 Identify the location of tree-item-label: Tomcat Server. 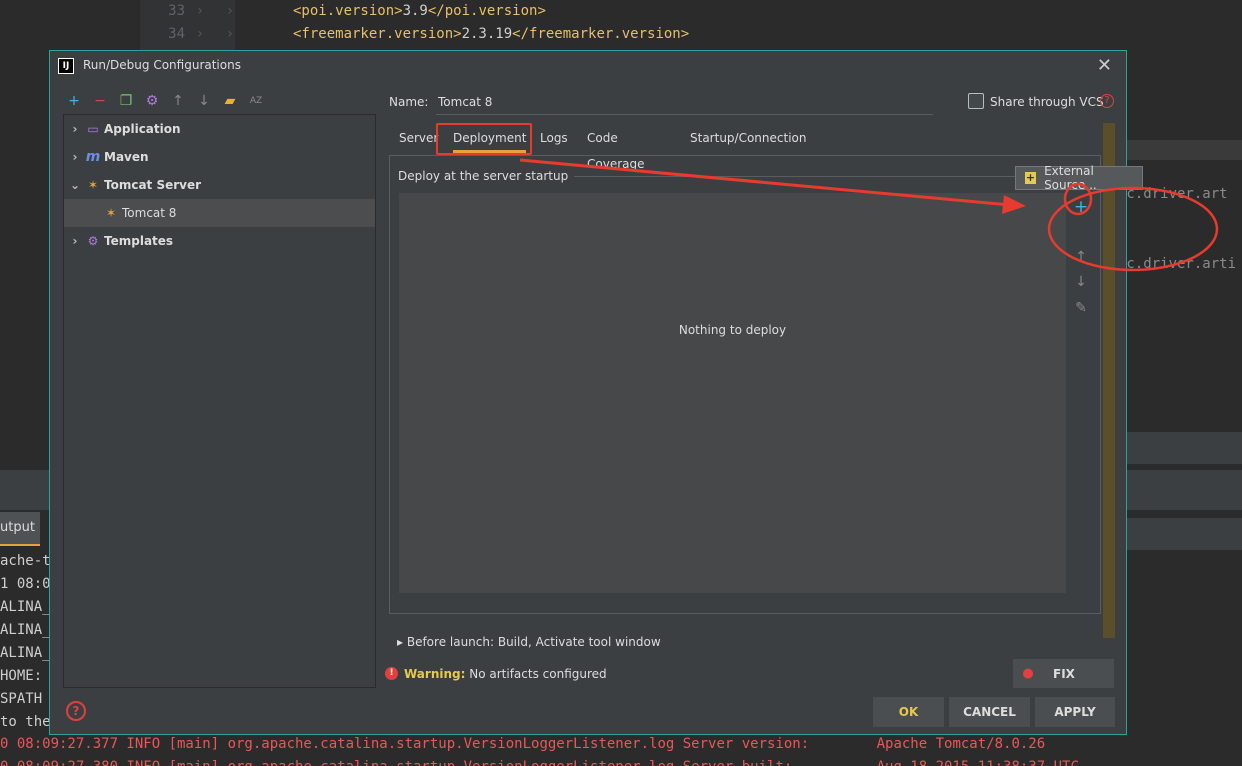
(153, 185).